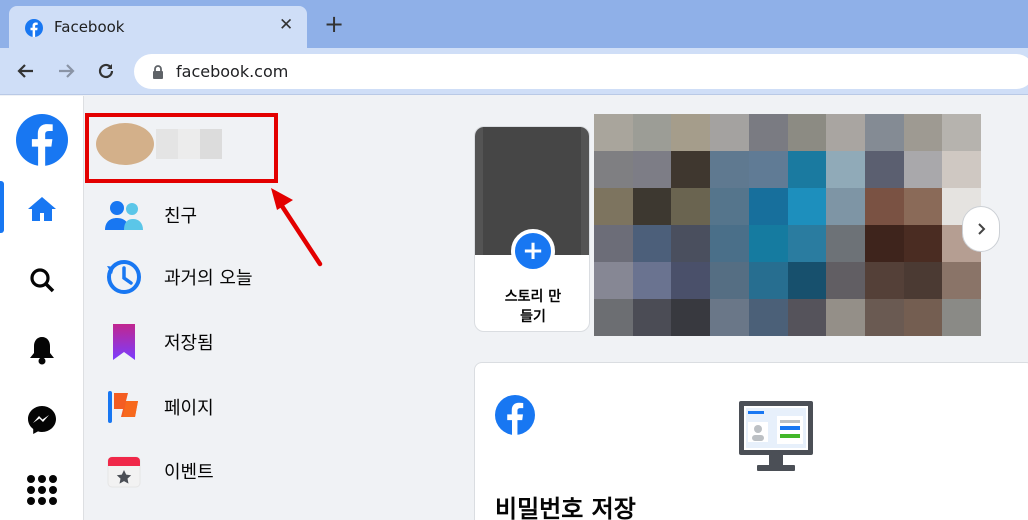  What do you see at coordinates (34, 28) in the screenshot?
I see `facebook-favicon` at bounding box center [34, 28].